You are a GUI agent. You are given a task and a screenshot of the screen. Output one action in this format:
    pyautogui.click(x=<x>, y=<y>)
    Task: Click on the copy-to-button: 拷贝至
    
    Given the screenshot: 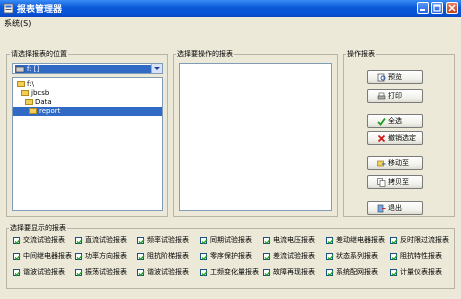 What is the action you would take?
    pyautogui.click(x=395, y=182)
    